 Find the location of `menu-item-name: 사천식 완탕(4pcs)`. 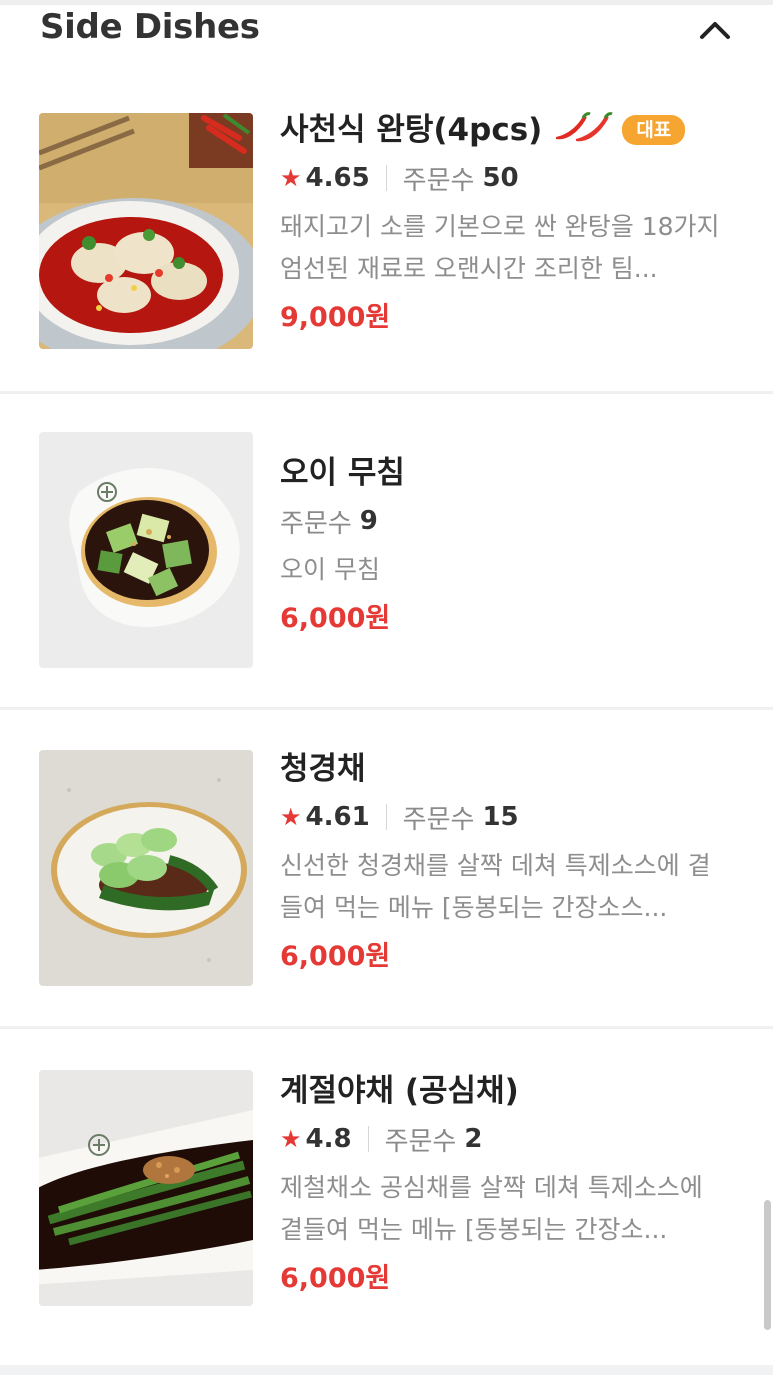

menu-item-name: 사천식 완탕(4pcs) is located at coordinates (411, 130).